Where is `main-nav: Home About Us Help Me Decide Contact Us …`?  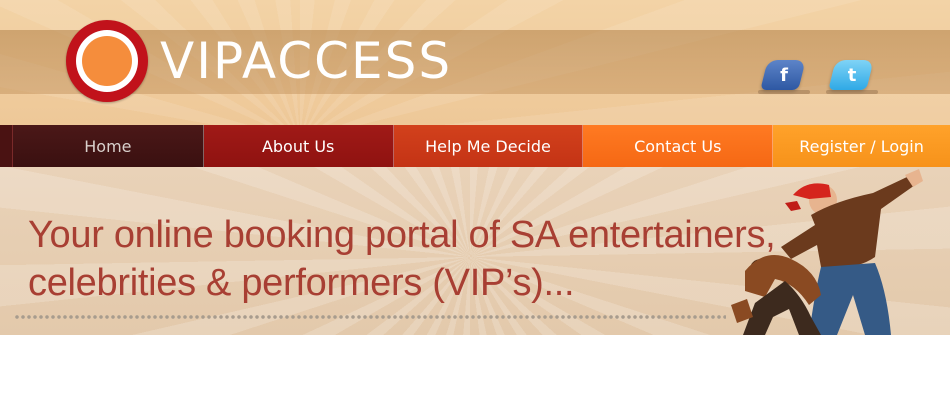 main-nav: Home About Us Help Me Decide Contact Us … is located at coordinates (475, 146).